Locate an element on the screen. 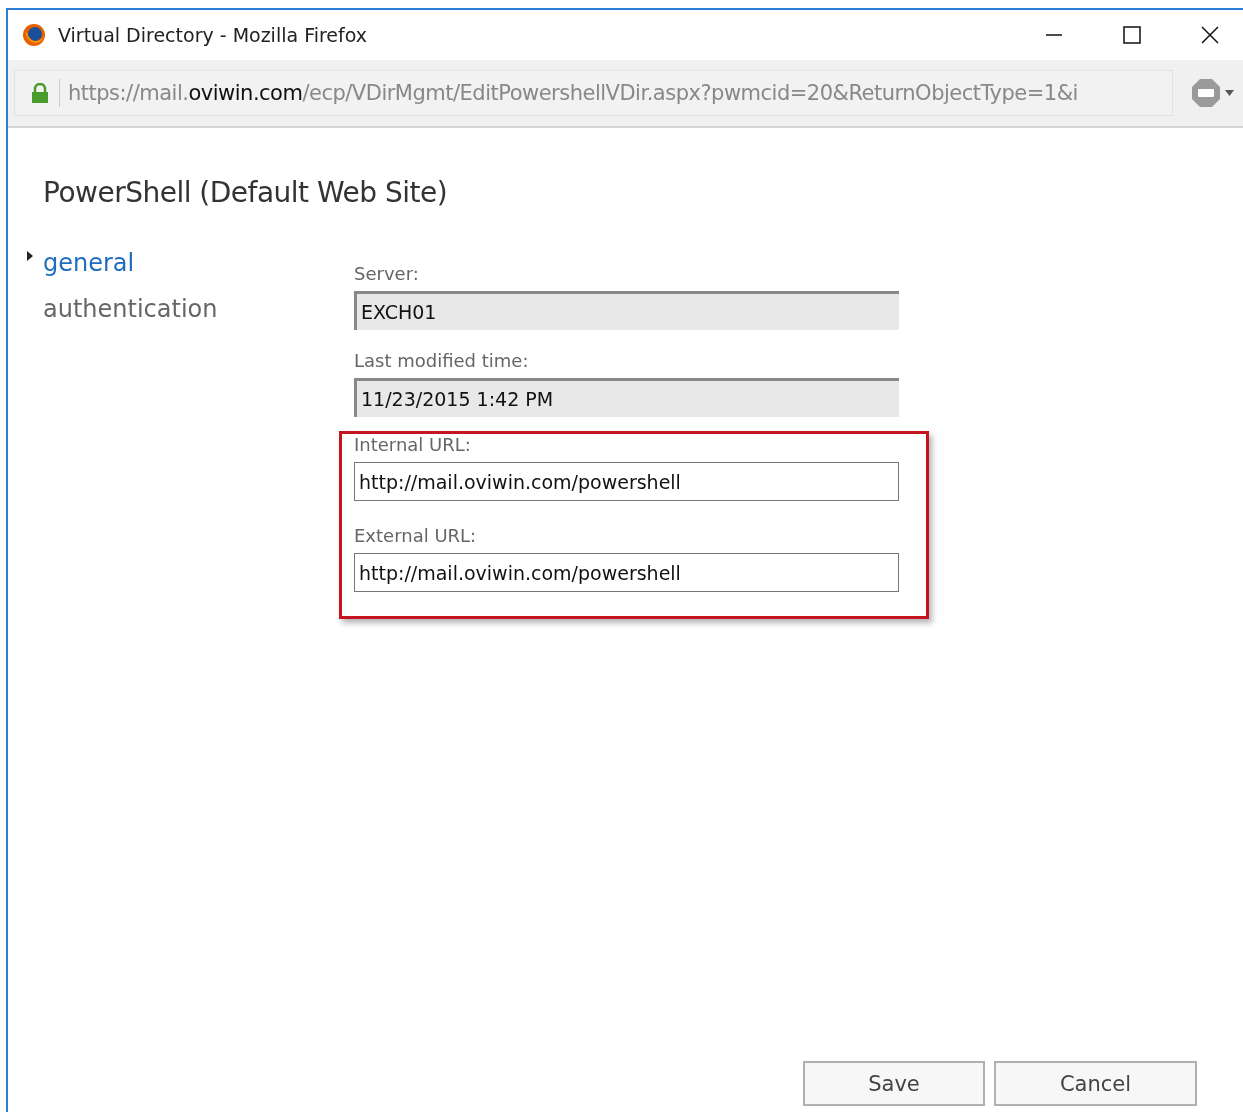 The image size is (1243, 1112). readonly-field: 11/23/2015 1:42 PM is located at coordinates (626, 397).